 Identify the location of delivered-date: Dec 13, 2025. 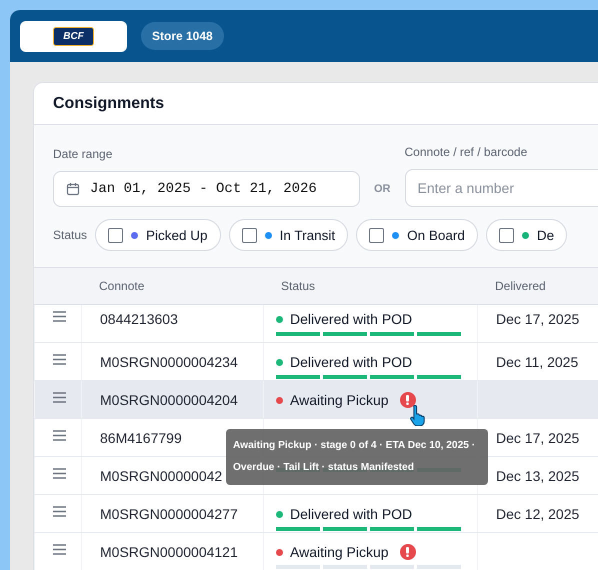
(538, 476).